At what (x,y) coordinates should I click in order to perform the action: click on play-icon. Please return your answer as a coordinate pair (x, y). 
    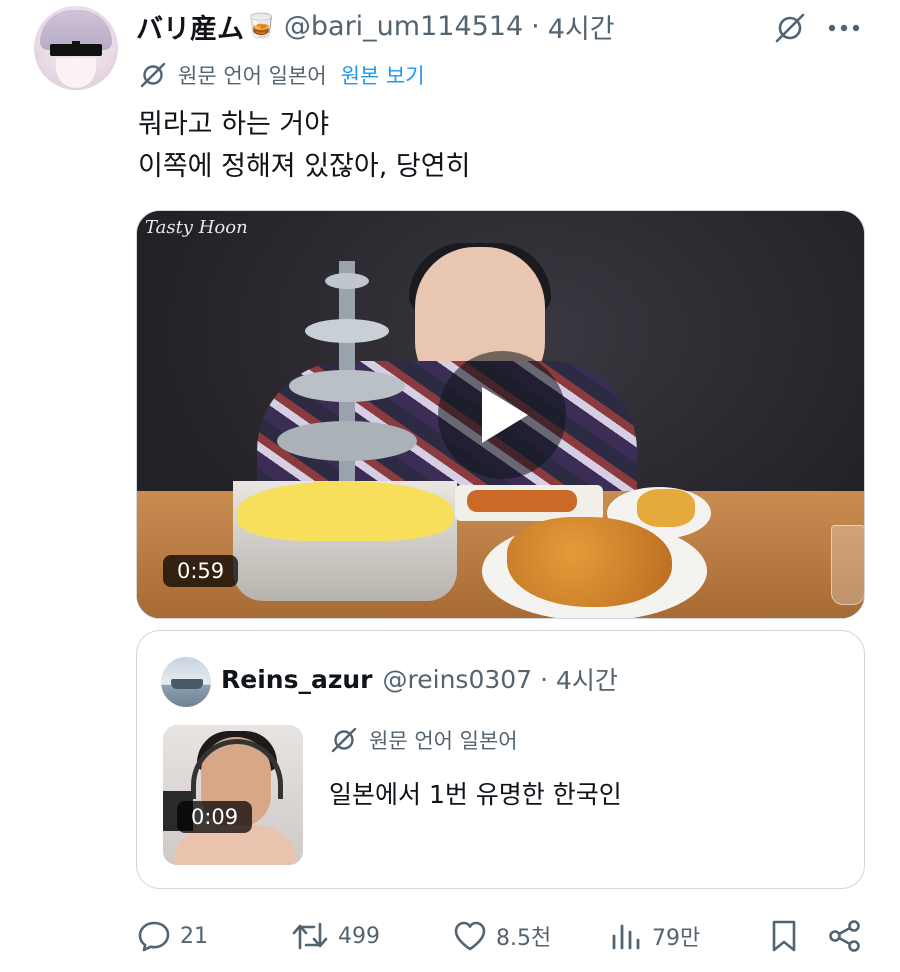
    Looking at the image, I should click on (505, 415).